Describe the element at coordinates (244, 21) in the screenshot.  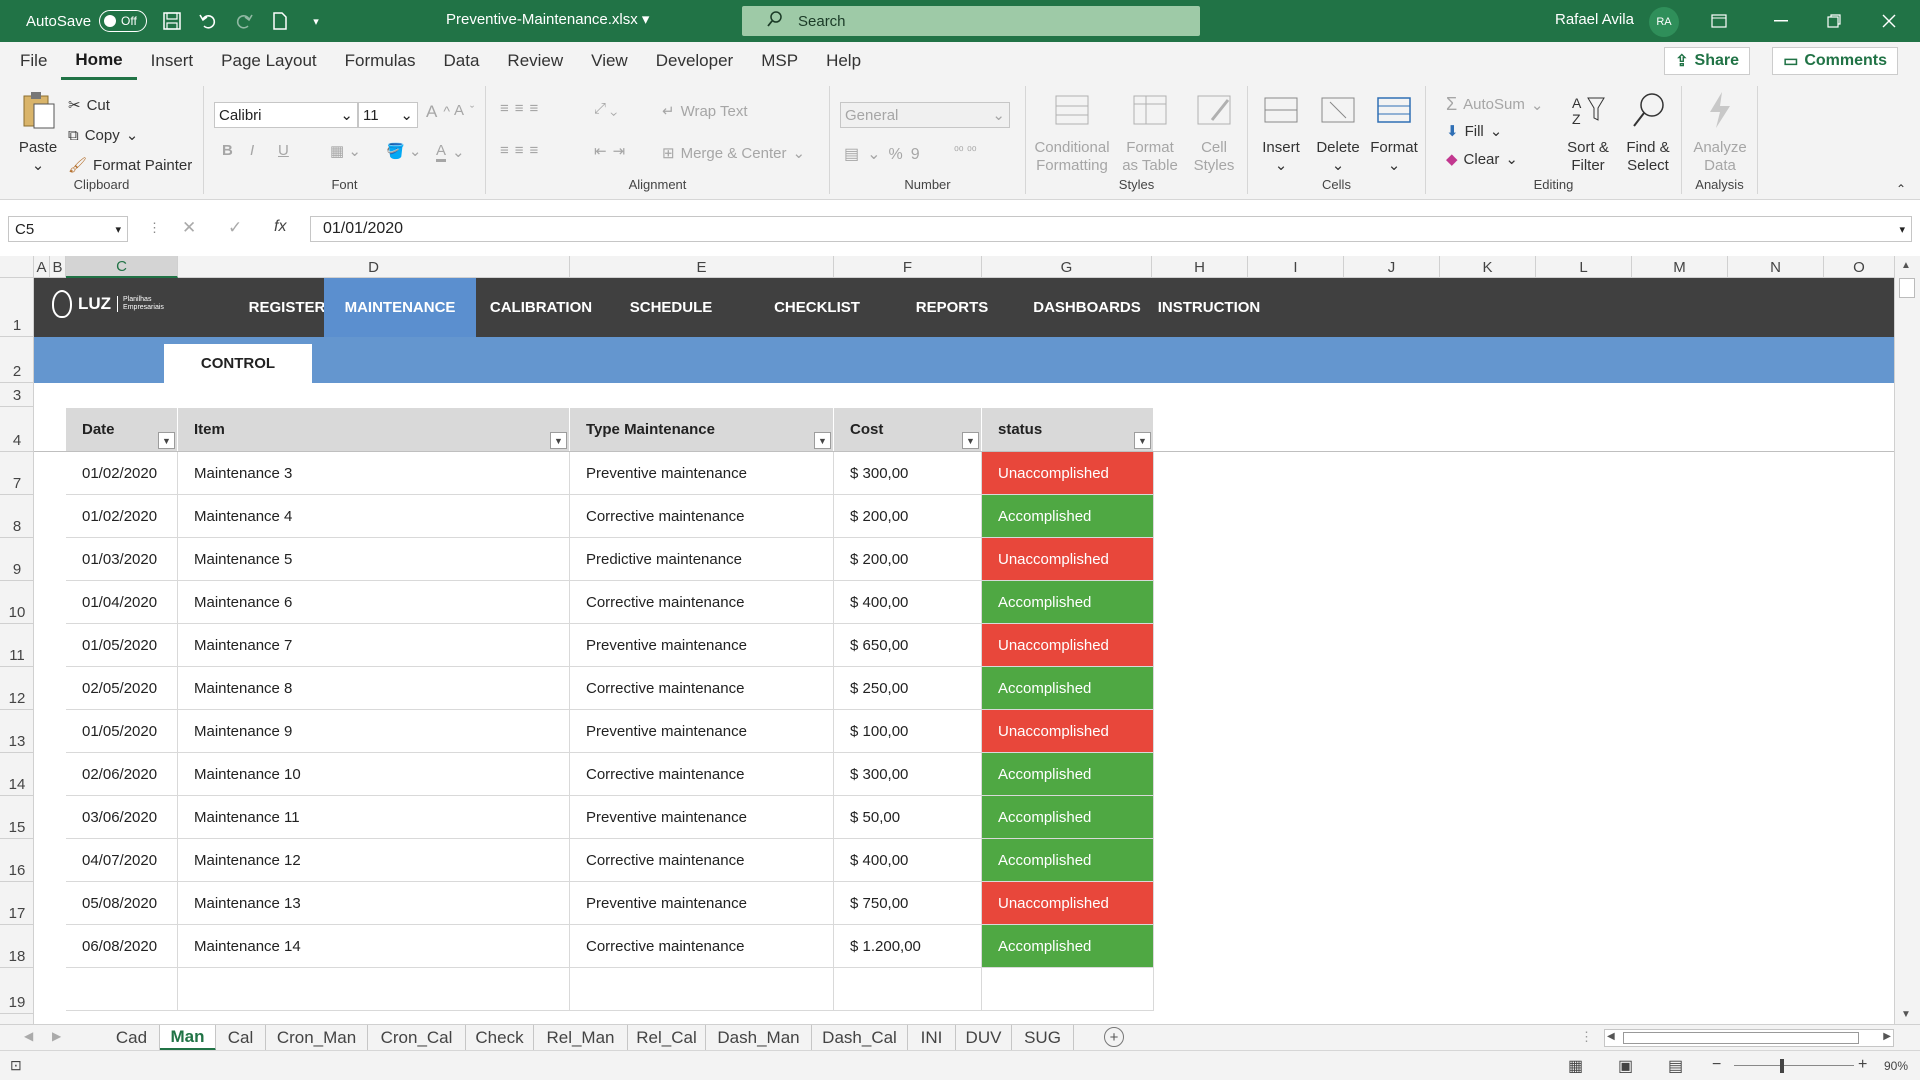
I see `redo-icon` at that location.